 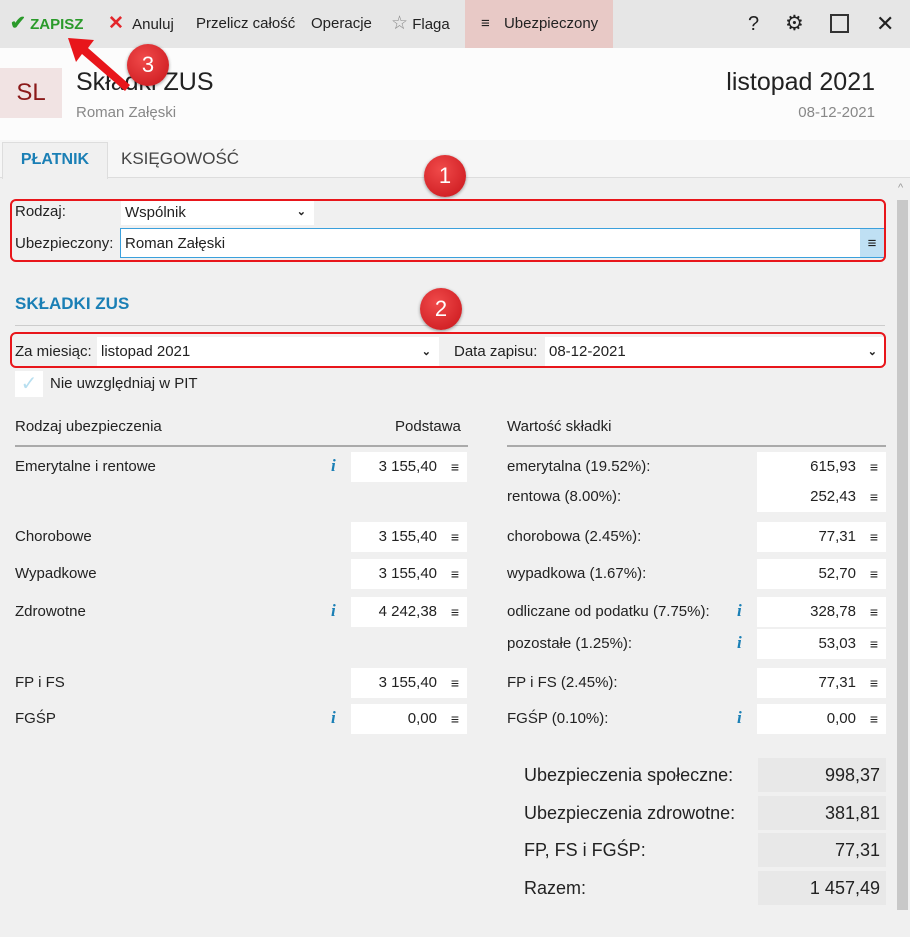 I want to click on row-name: Wypadkowe, so click(x=56, y=573).